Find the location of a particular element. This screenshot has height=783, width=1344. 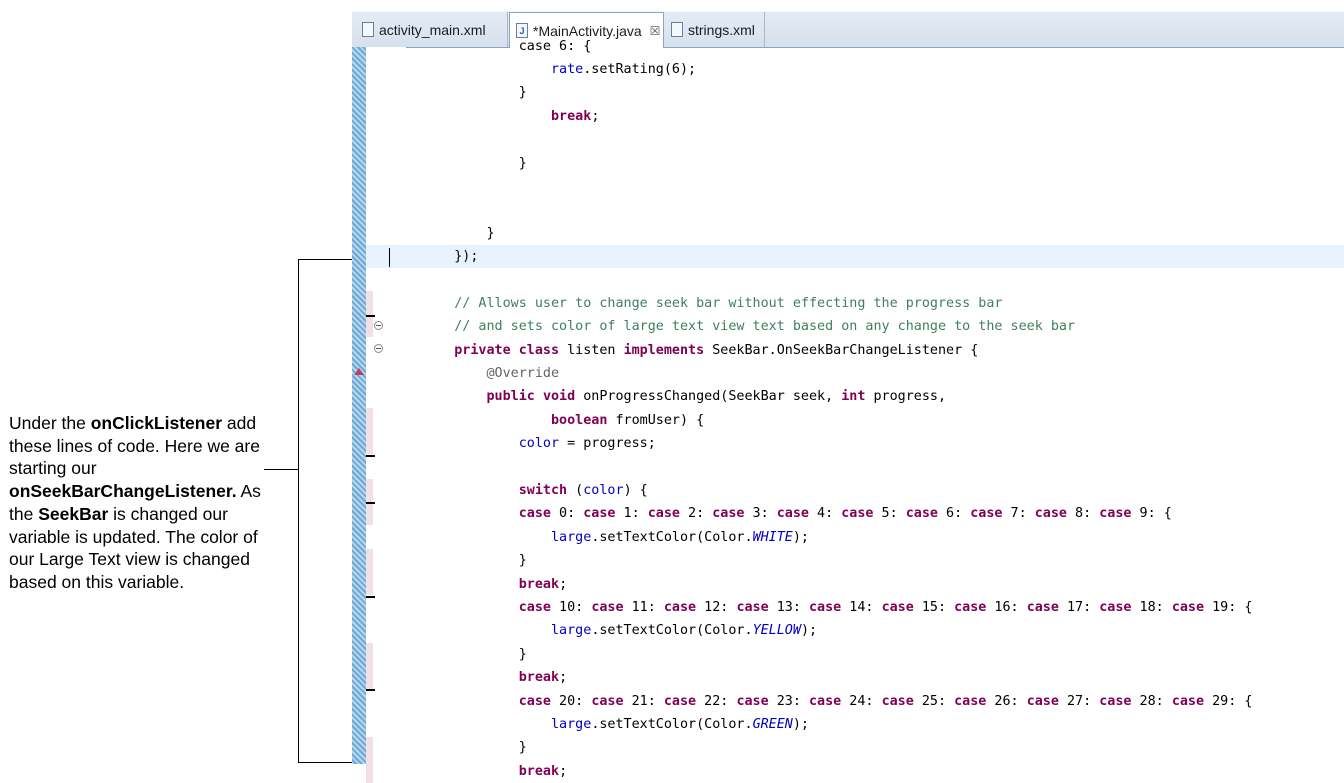

code-line: case 10: case 11: case 12: case 13 is located at coordinates (837, 607).